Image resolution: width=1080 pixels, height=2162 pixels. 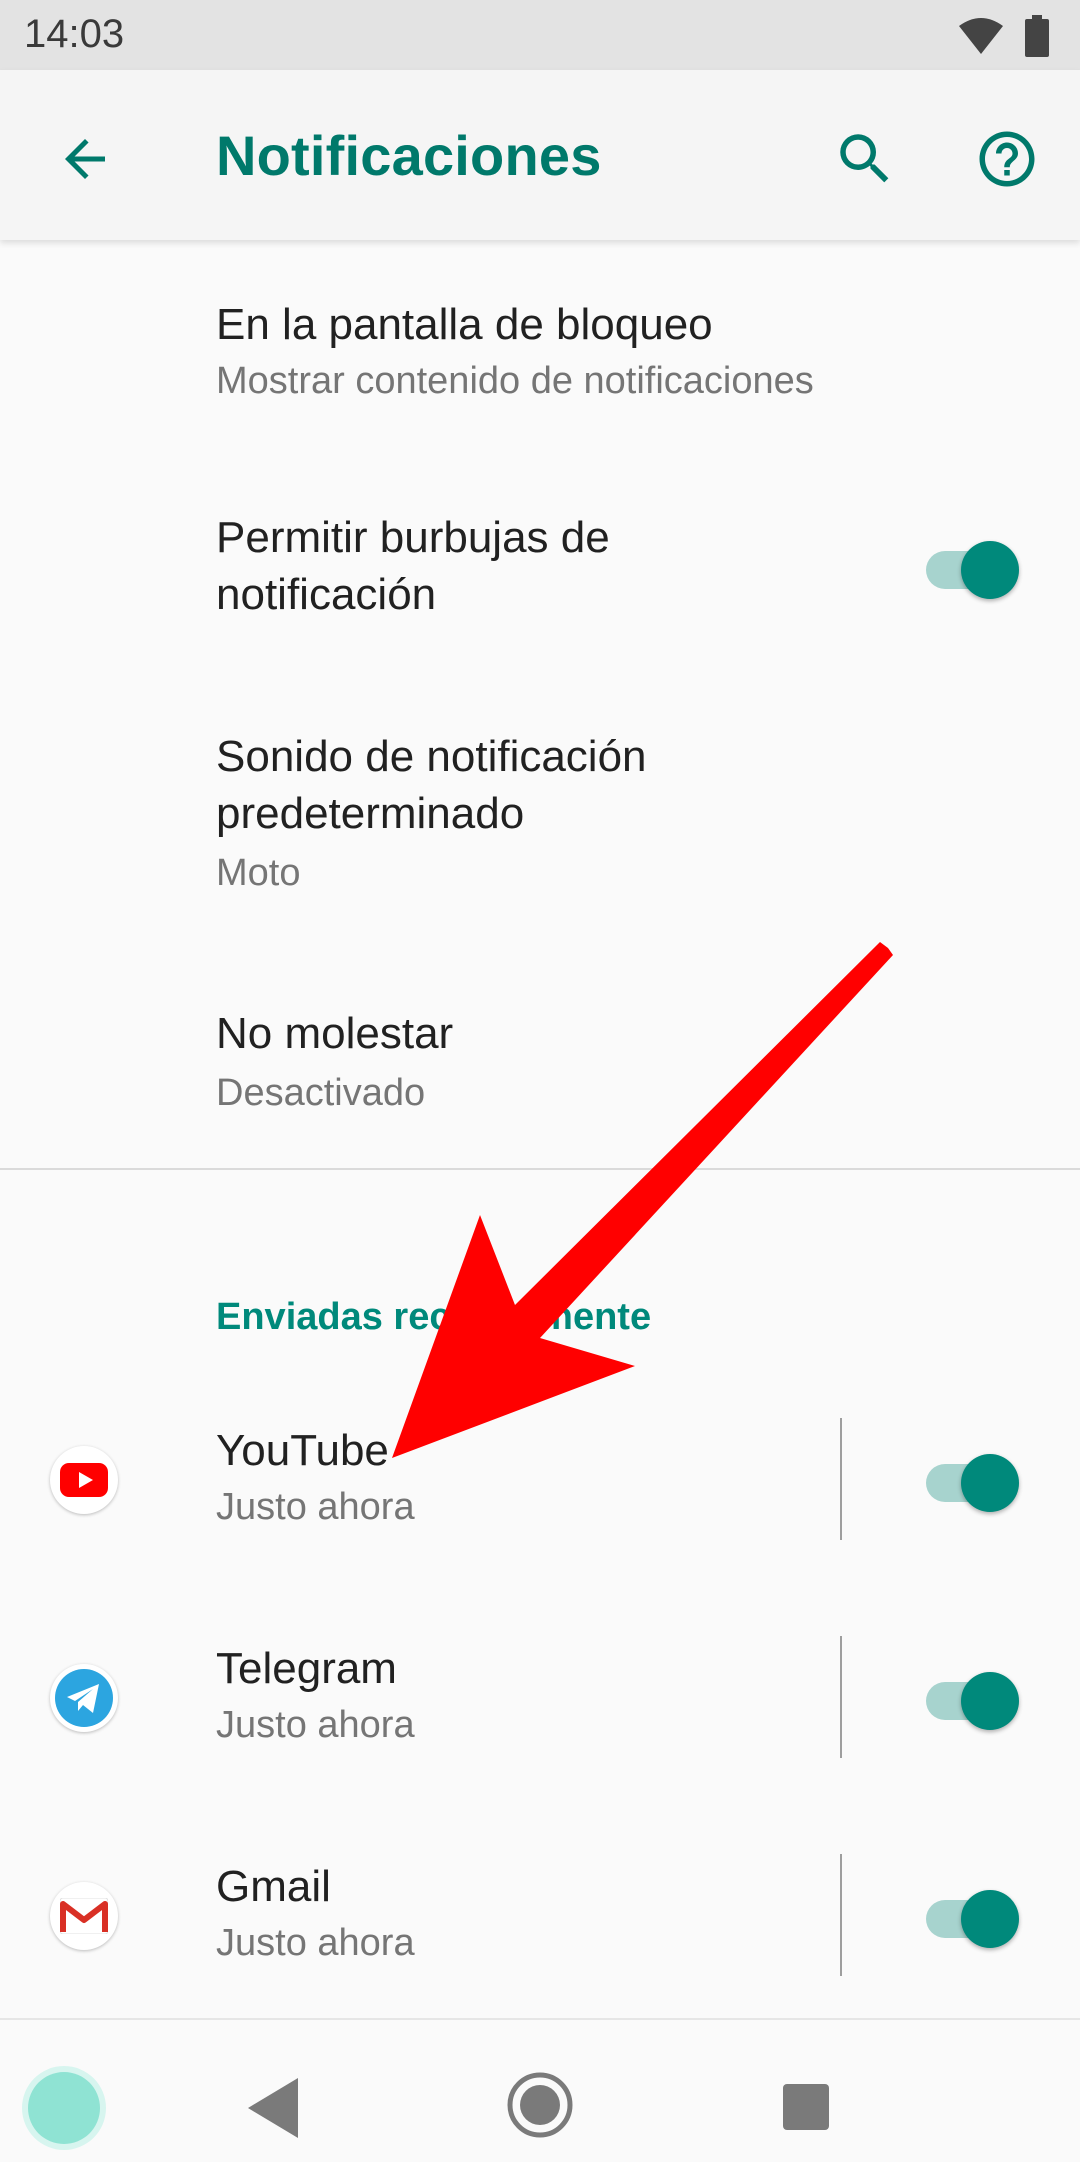 I want to click on setting-title-line2: predeterminado, so click(x=370, y=813).